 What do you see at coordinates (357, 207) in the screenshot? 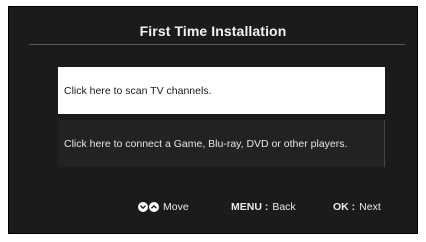
I see `next-hint: OK : Next` at bounding box center [357, 207].